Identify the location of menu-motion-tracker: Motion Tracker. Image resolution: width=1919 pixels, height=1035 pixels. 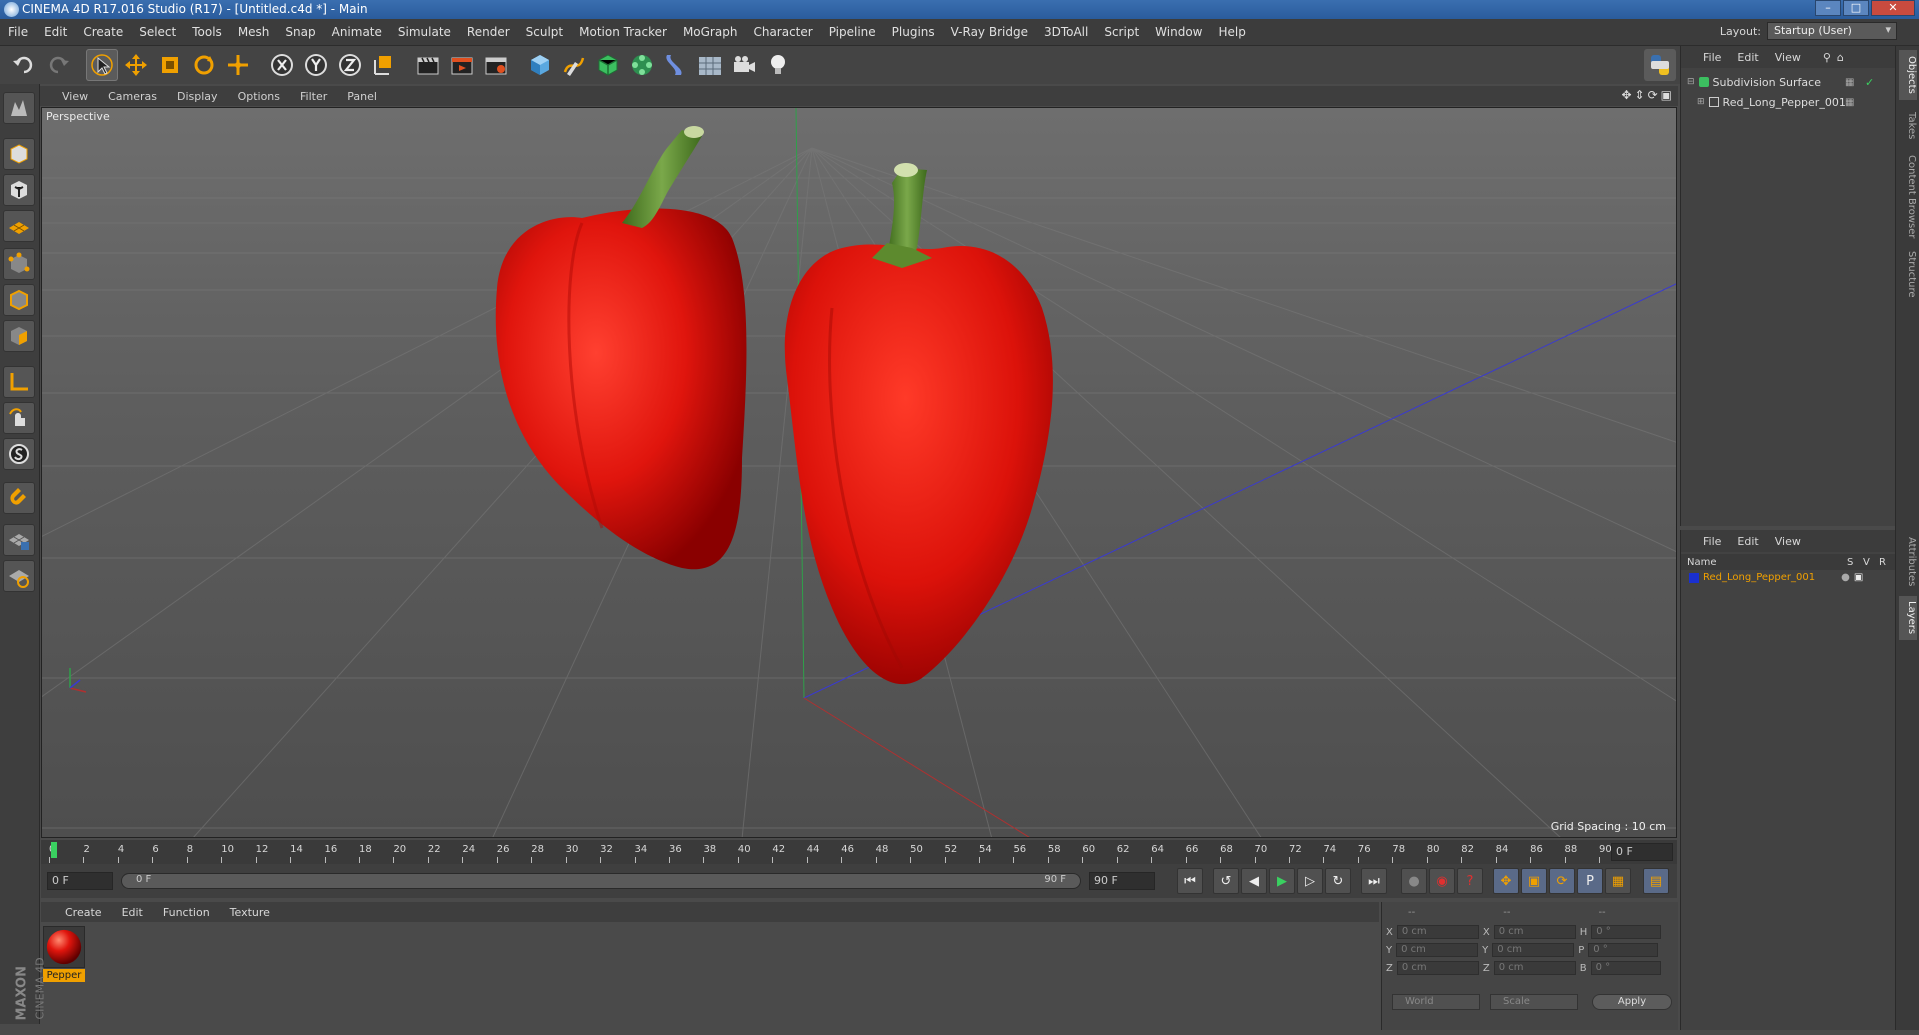
(623, 32).